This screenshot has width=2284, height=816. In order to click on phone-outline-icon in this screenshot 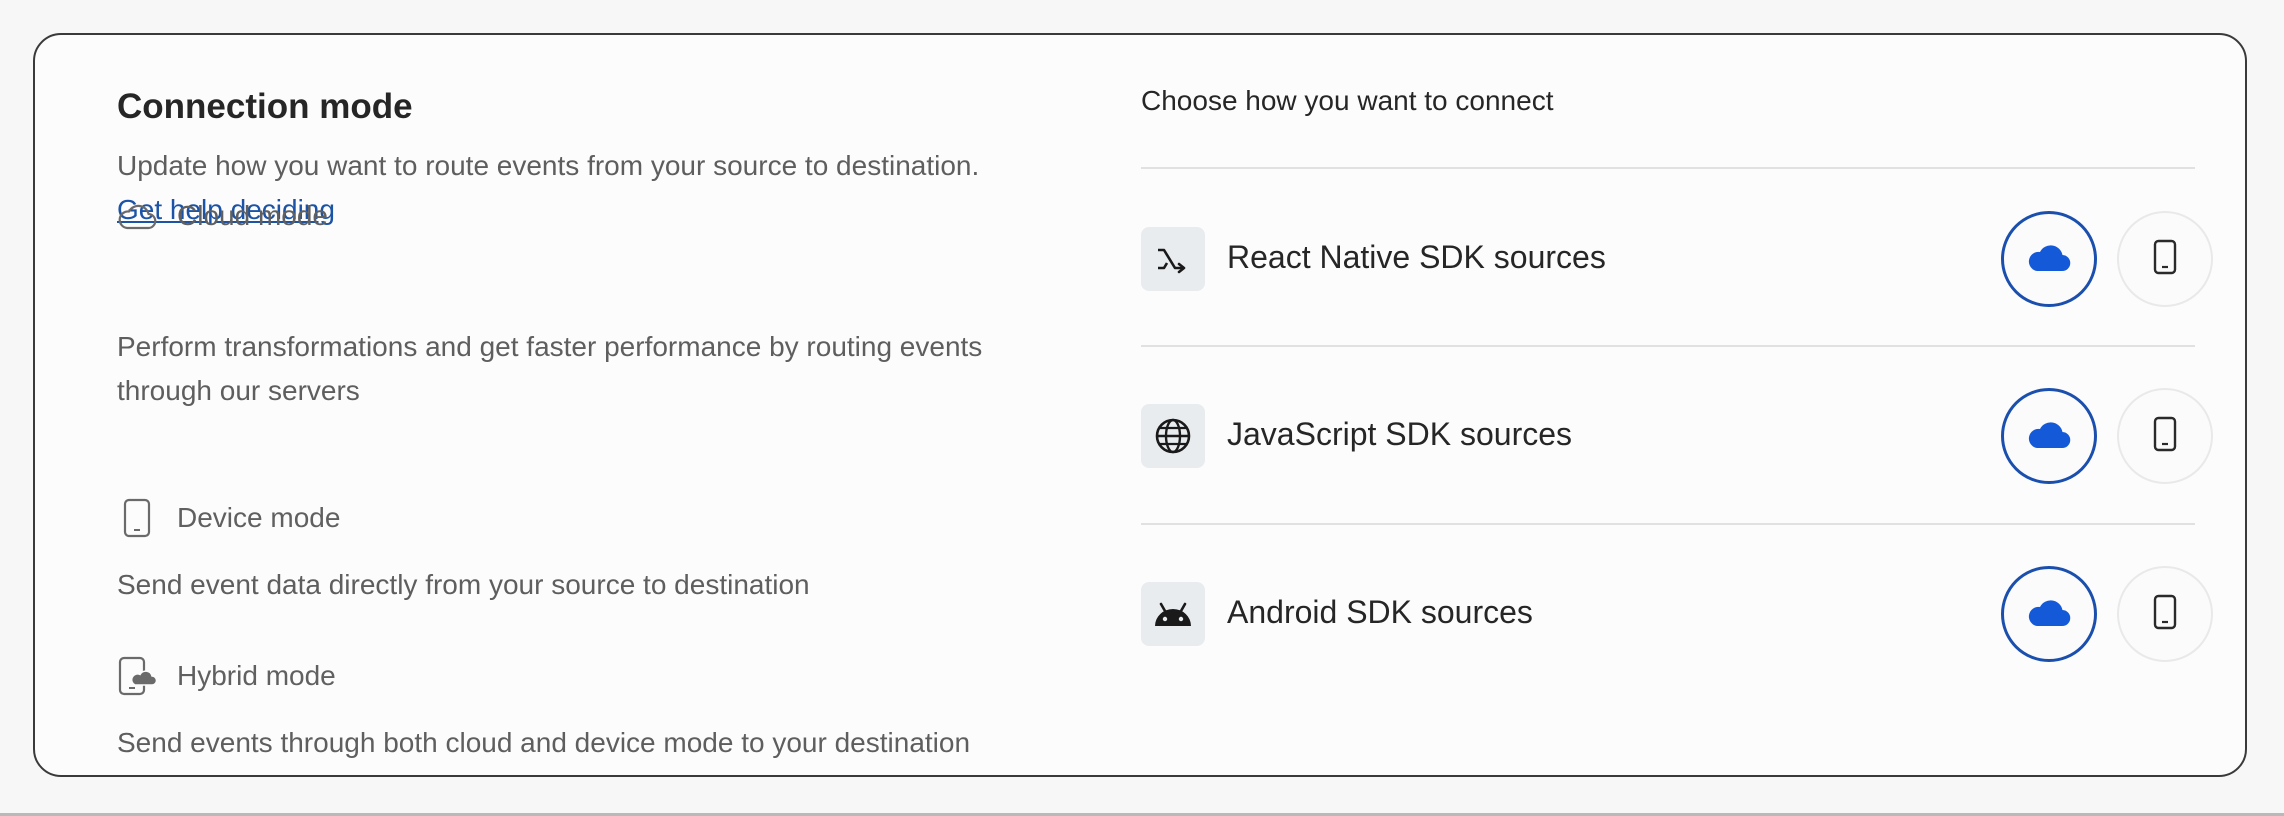, I will do `click(137, 518)`.